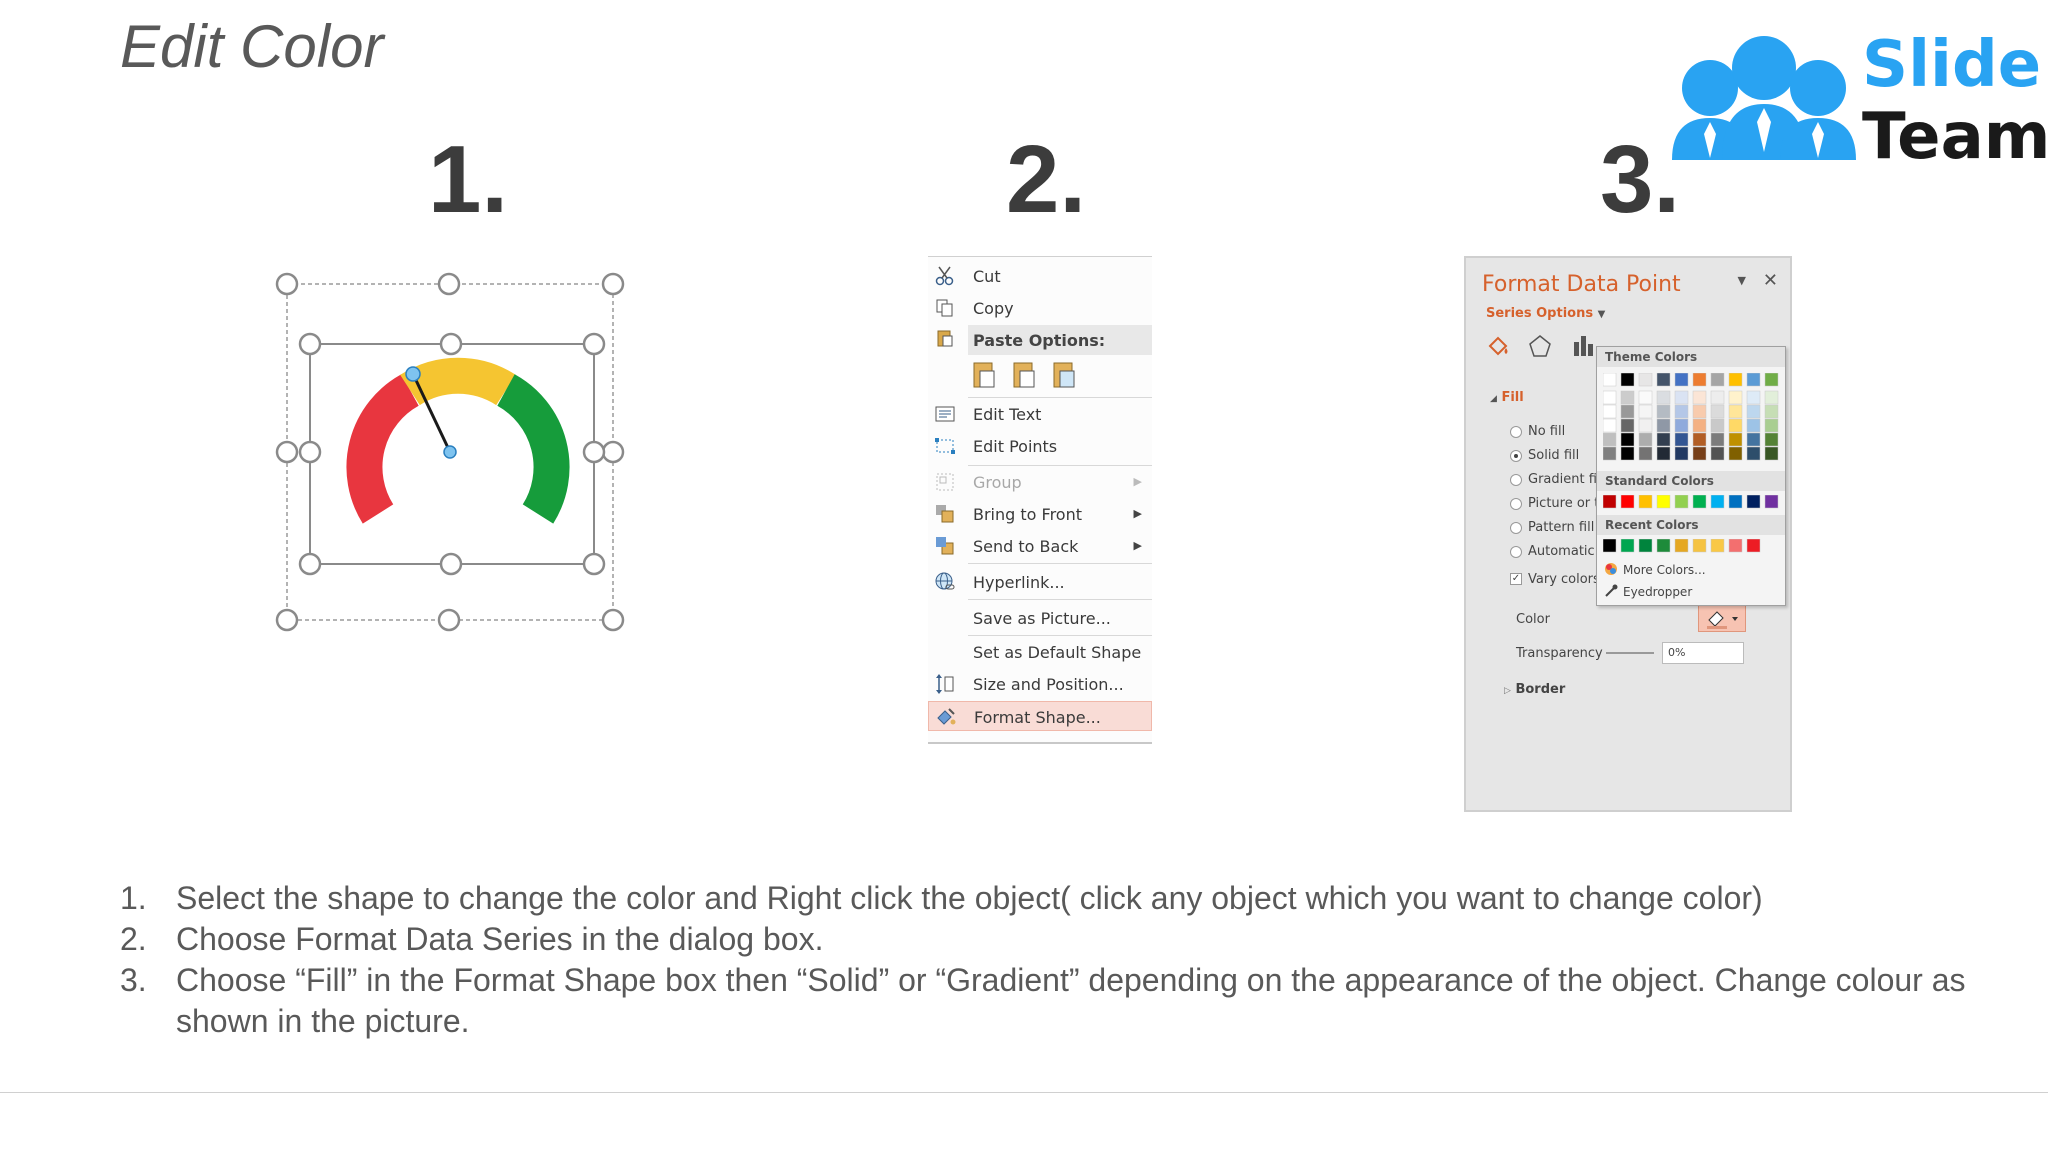 The image size is (2048, 1152). Describe the element at coordinates (1516, 552) in the screenshot. I see `radio-automatic` at that location.